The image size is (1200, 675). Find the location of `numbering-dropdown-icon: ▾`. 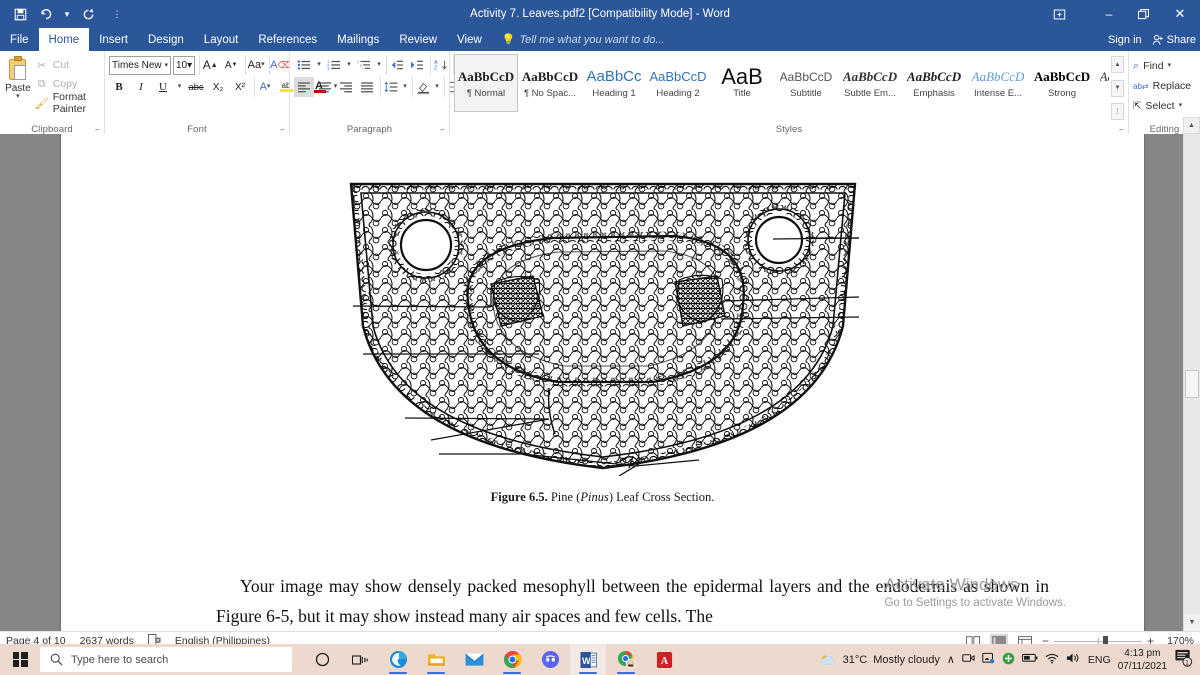

numbering-dropdown-icon: ▾ is located at coordinates (349, 65).